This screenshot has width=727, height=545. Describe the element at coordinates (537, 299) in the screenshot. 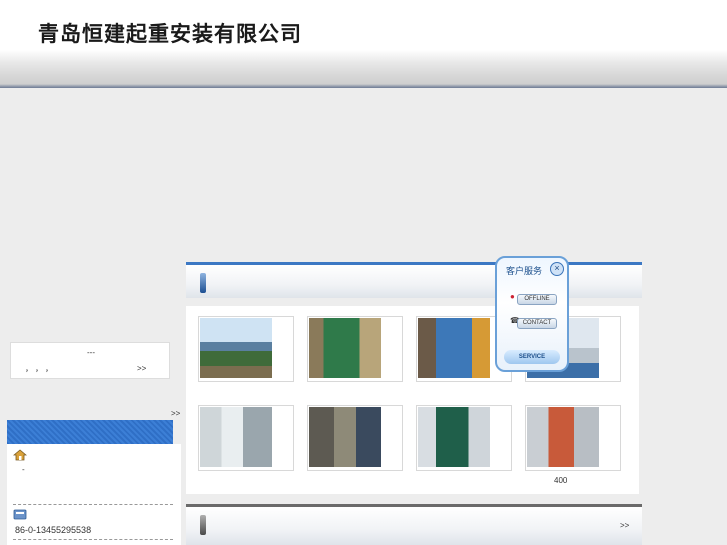

I see `offline-button: OFFLINE` at that location.